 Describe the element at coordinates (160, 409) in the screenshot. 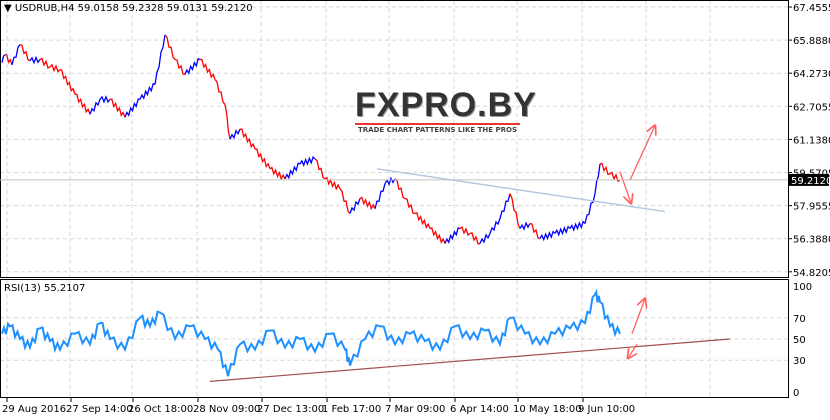

I see `time-tick-label: 26 Oct 18:00` at that location.